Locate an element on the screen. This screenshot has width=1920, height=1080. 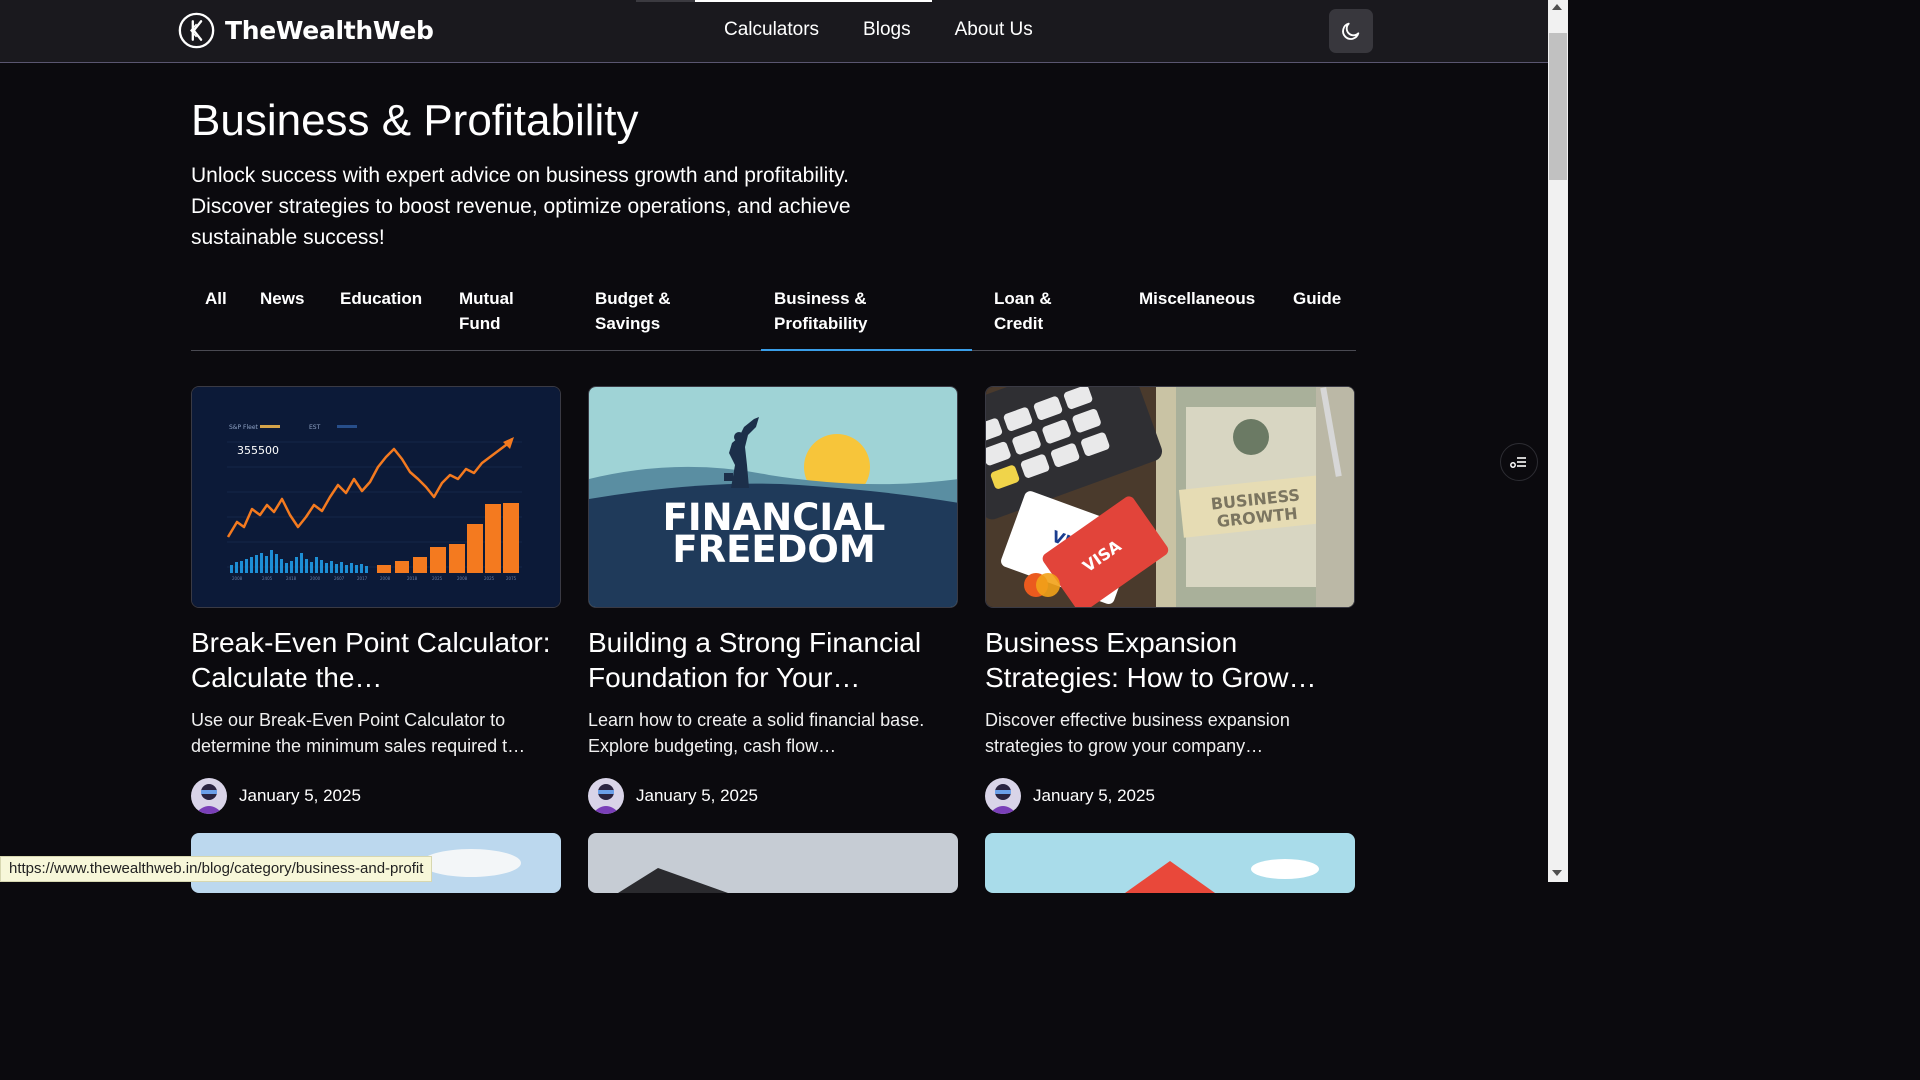
tab-guide: Guide is located at coordinates (1317, 298).